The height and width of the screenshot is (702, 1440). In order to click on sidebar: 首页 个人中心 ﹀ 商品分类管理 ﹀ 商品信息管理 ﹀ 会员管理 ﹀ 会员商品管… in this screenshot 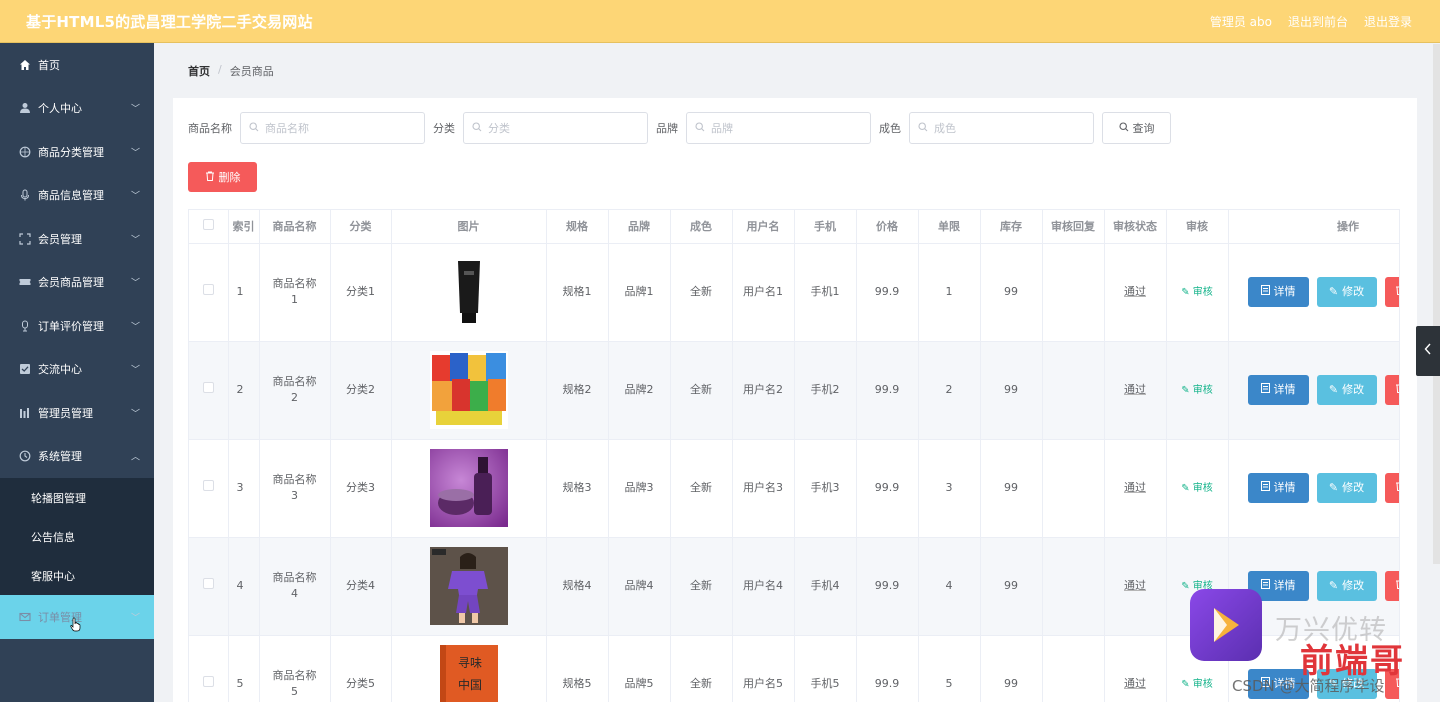, I will do `click(77, 372)`.